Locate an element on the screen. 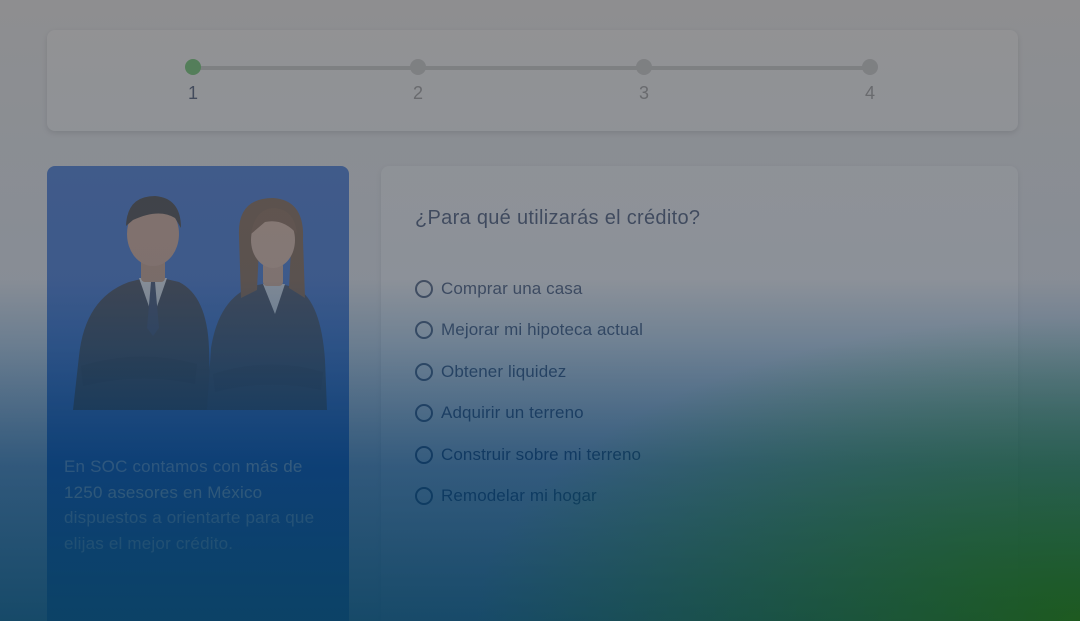  option-mejorar-hipoteca: Mejorar mi hipoteca actual is located at coordinates (529, 331).